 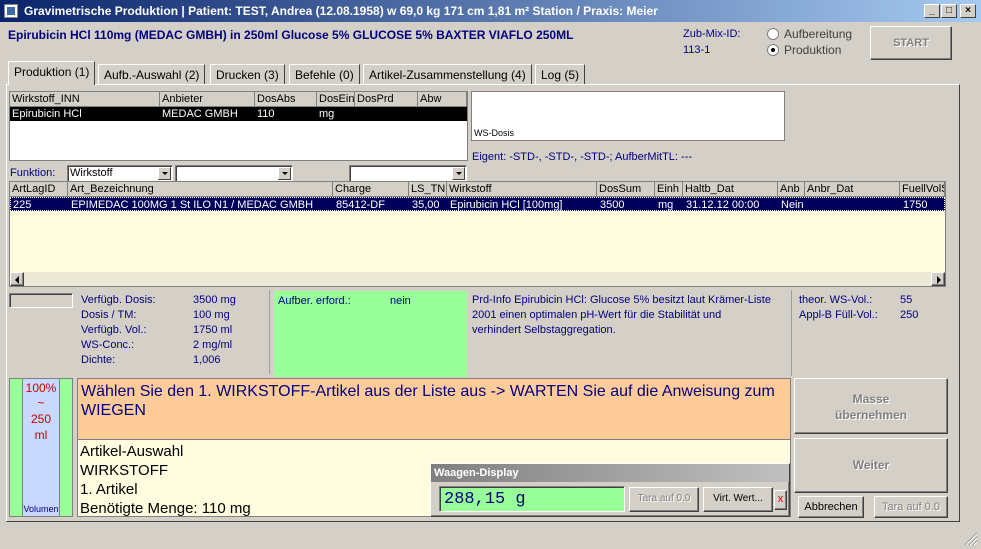 I want to click on radio-aufbereitung-label: Aufbereitung, so click(x=818, y=34).